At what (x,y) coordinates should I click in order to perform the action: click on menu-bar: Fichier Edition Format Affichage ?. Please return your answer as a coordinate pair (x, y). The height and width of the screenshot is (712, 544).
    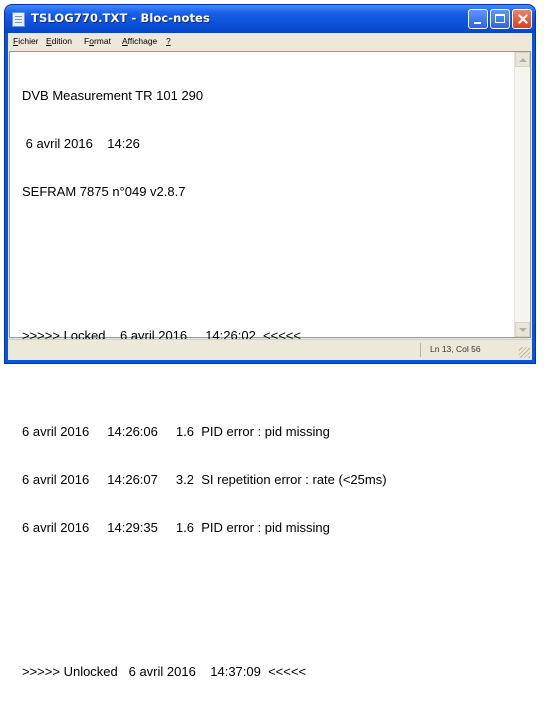
    Looking at the image, I should click on (270, 41).